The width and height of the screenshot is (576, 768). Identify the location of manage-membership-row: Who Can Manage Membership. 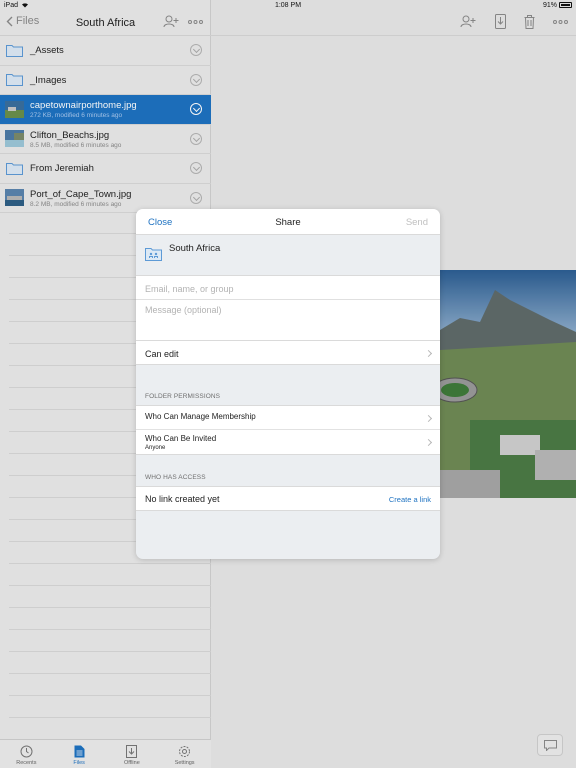
(288, 417).